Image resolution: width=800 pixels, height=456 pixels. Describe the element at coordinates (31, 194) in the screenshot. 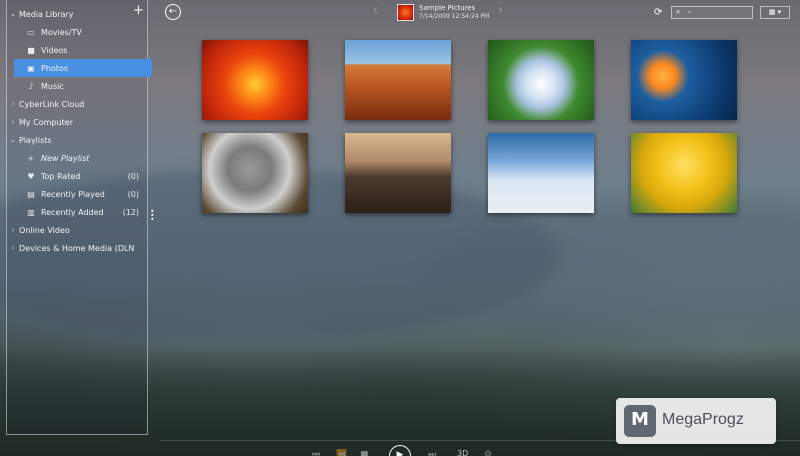

I see `recent-play-icon: ▤` at that location.